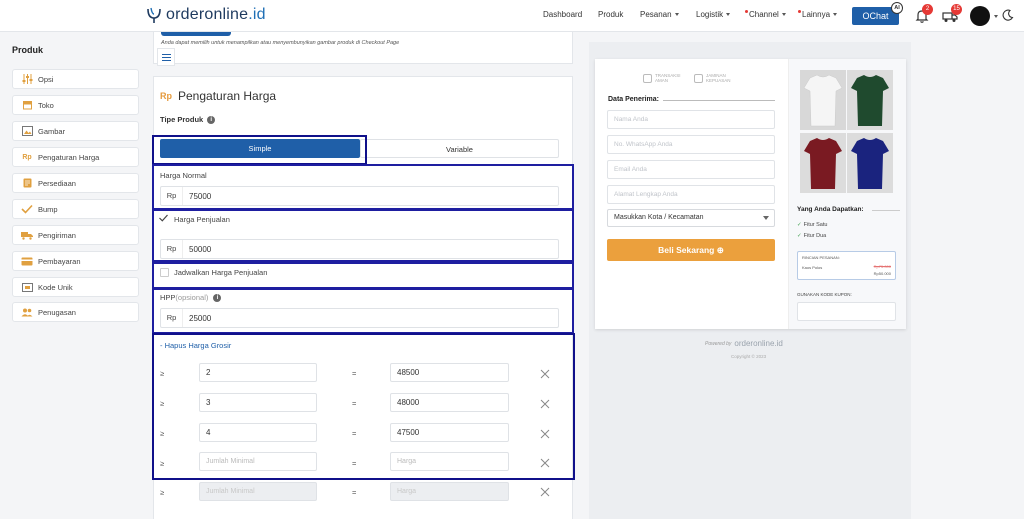 The height and width of the screenshot is (519, 1024). What do you see at coordinates (927, 9) in the screenshot?
I see `bell-count-badge: 2` at bounding box center [927, 9].